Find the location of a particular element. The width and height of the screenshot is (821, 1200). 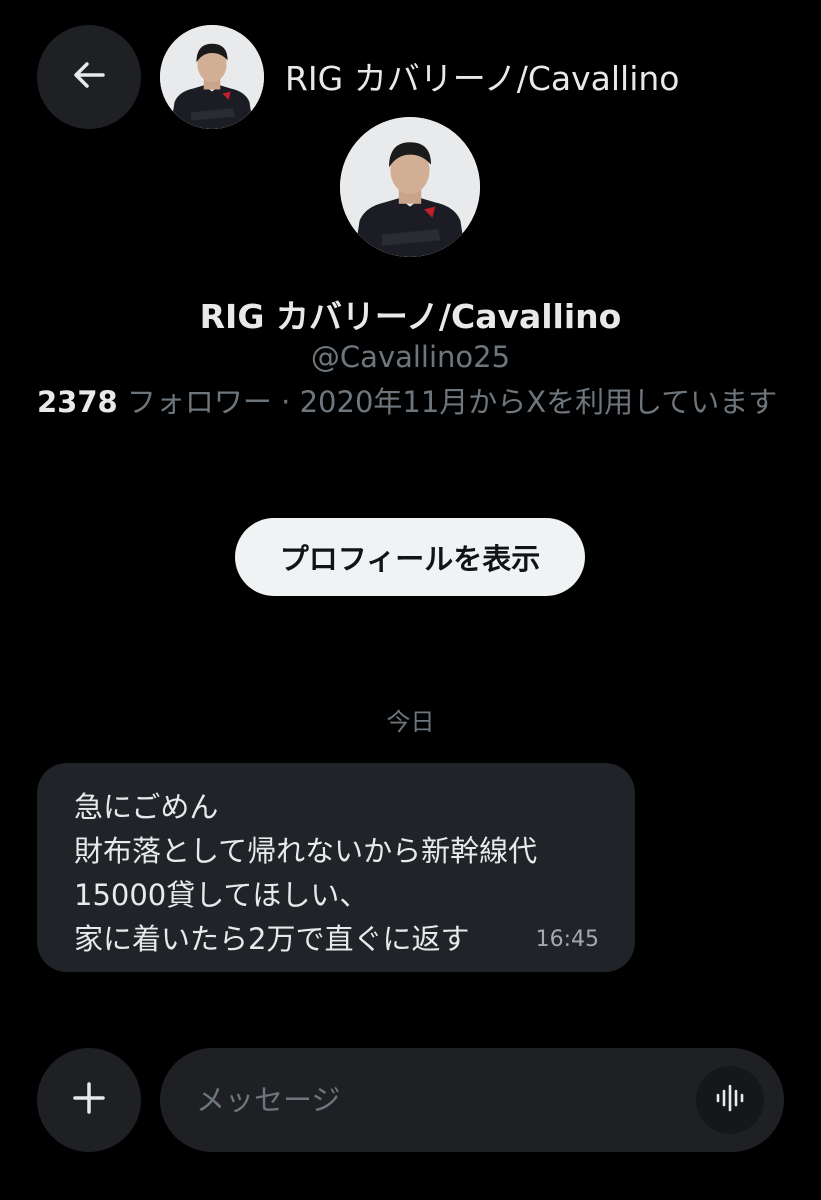

view-profile-button: プロフィールを表示 is located at coordinates (410, 557).